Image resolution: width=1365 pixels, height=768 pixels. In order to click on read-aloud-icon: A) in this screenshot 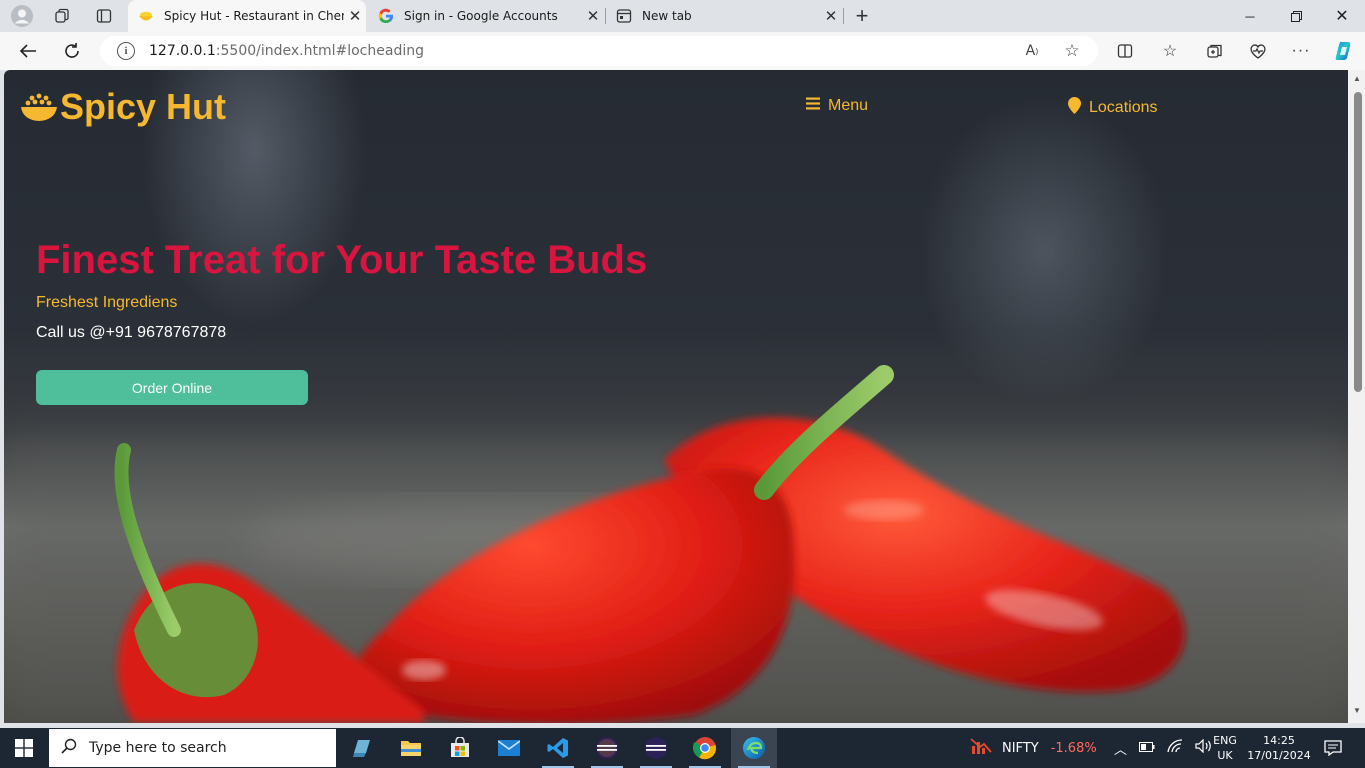, I will do `click(1032, 51)`.